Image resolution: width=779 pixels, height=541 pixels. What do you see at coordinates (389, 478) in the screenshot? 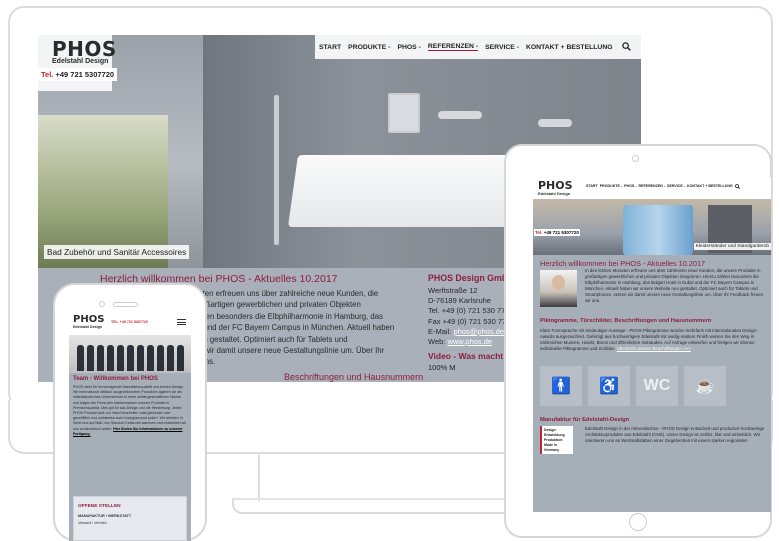
I see `desktop-monitor-stand` at bounding box center [389, 478].